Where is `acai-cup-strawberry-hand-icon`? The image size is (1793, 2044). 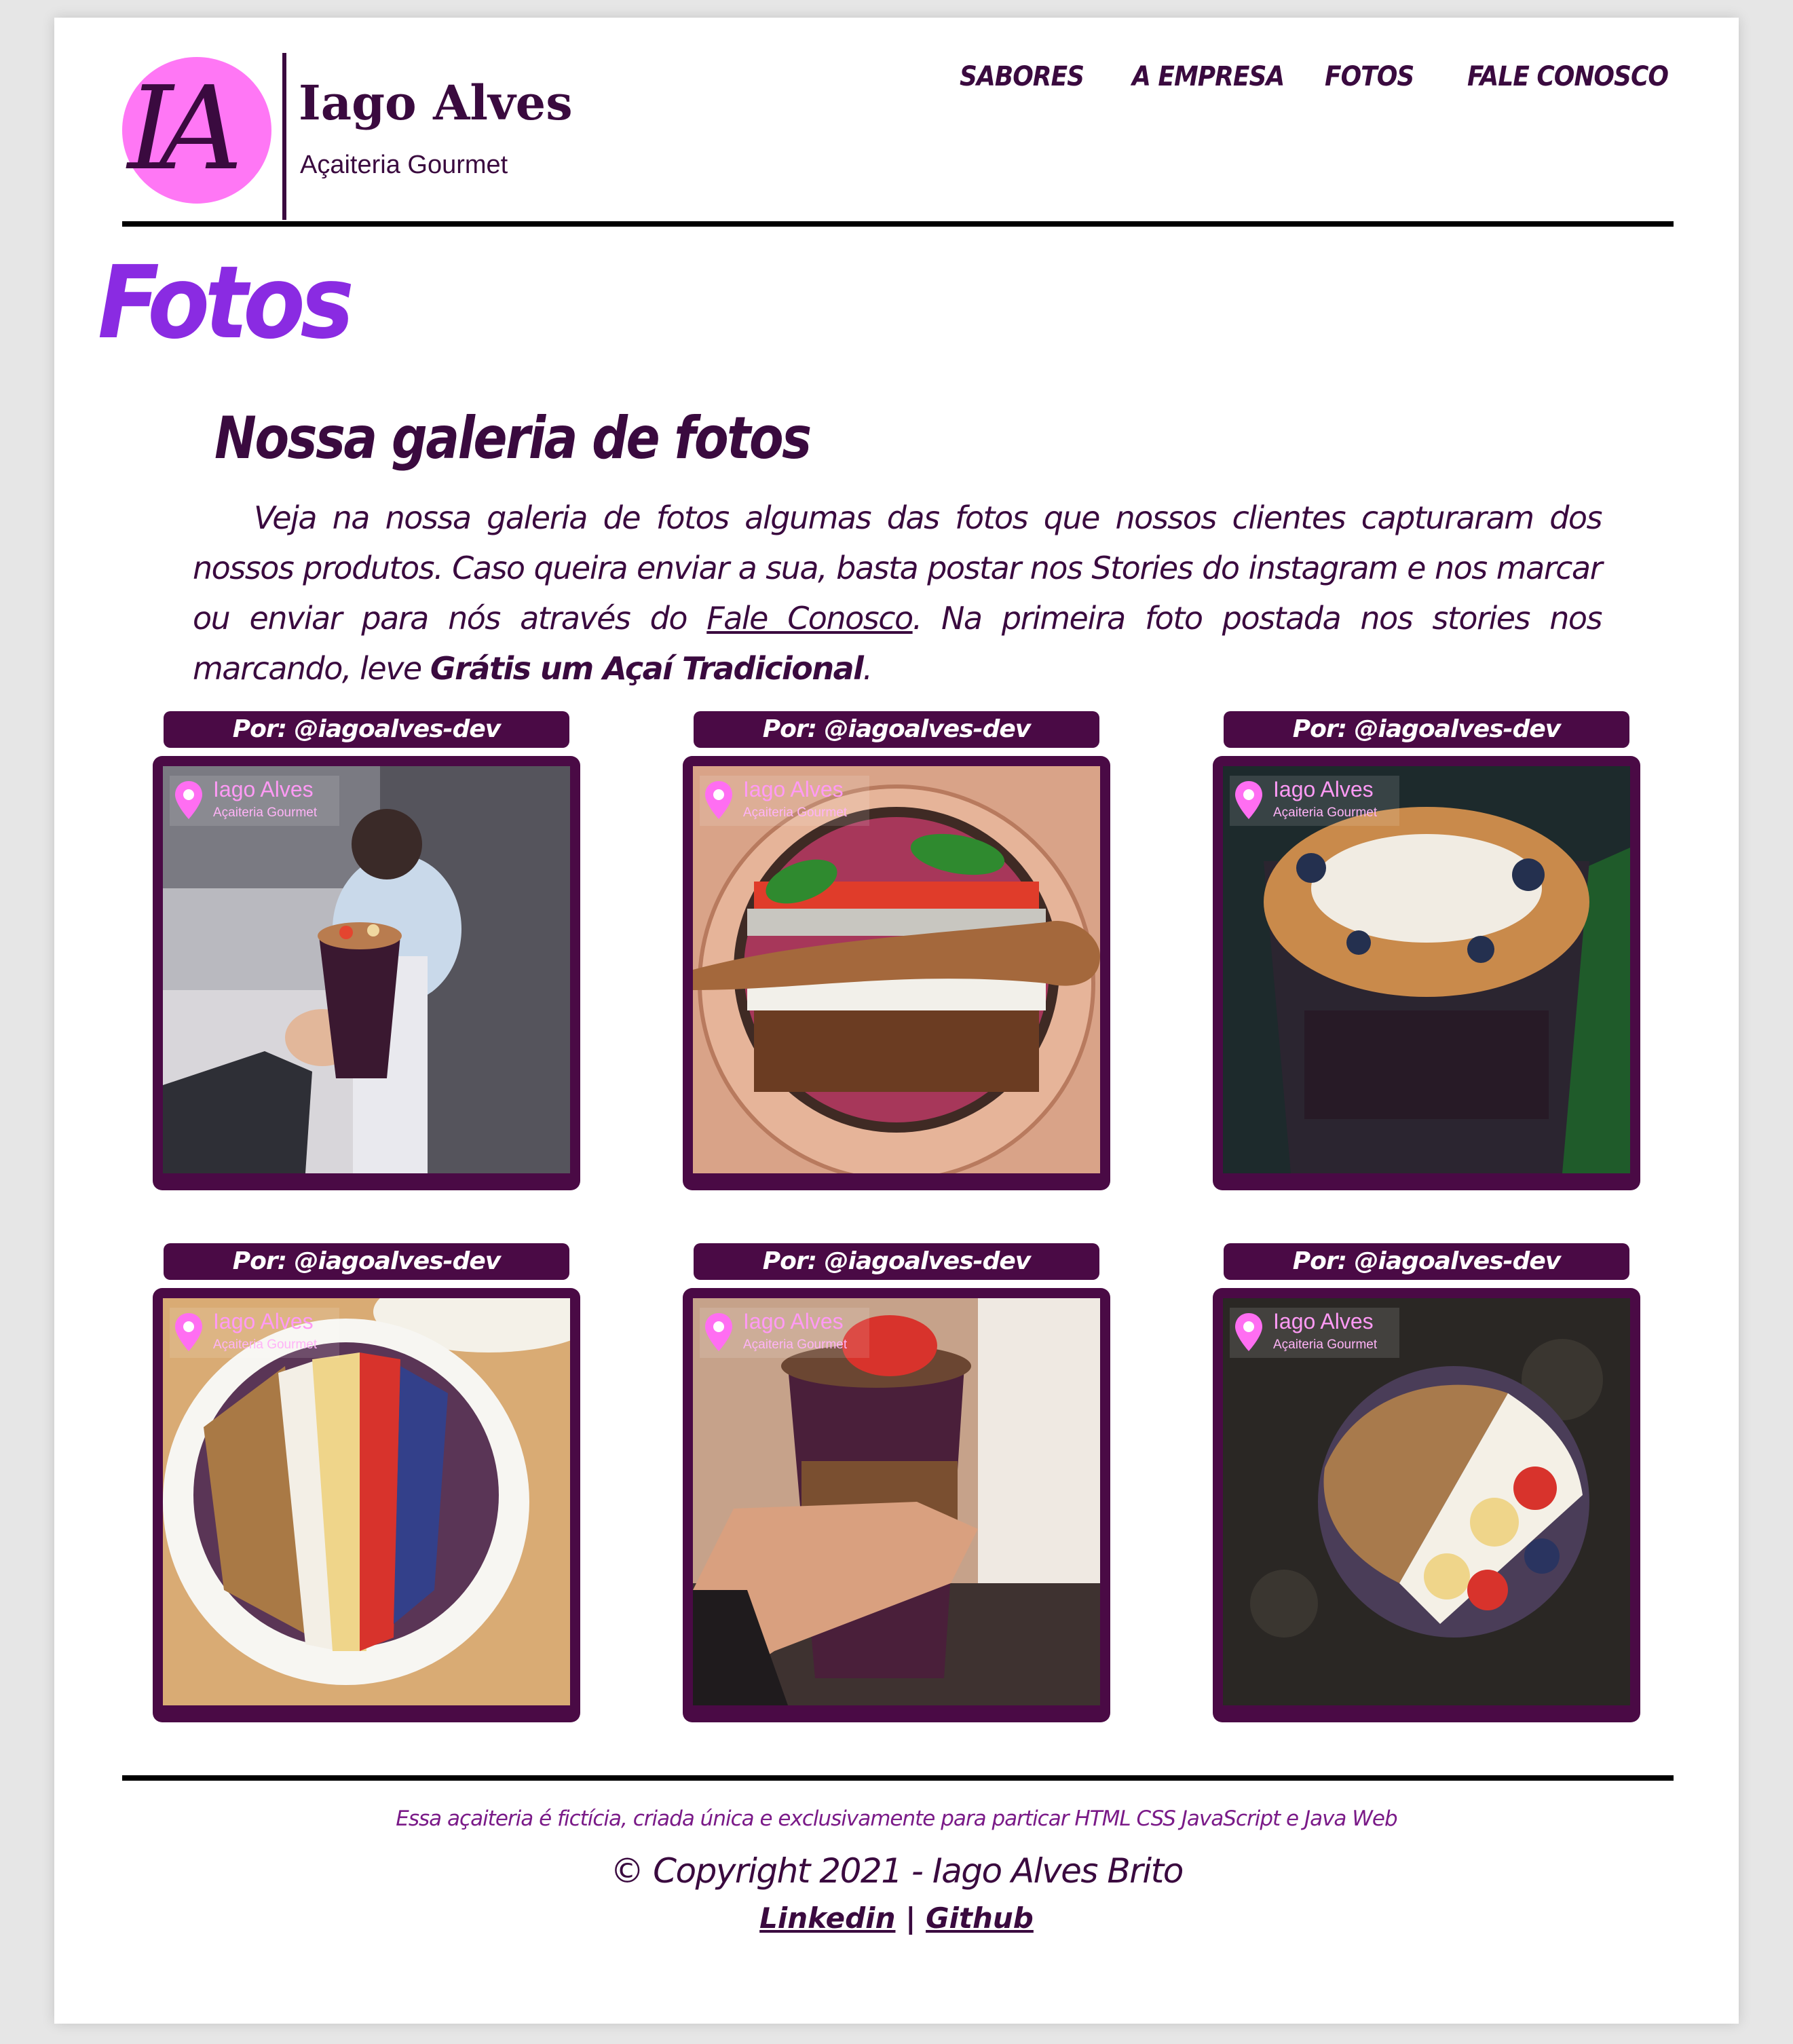
acai-cup-strawberry-hand-icon is located at coordinates (896, 1501).